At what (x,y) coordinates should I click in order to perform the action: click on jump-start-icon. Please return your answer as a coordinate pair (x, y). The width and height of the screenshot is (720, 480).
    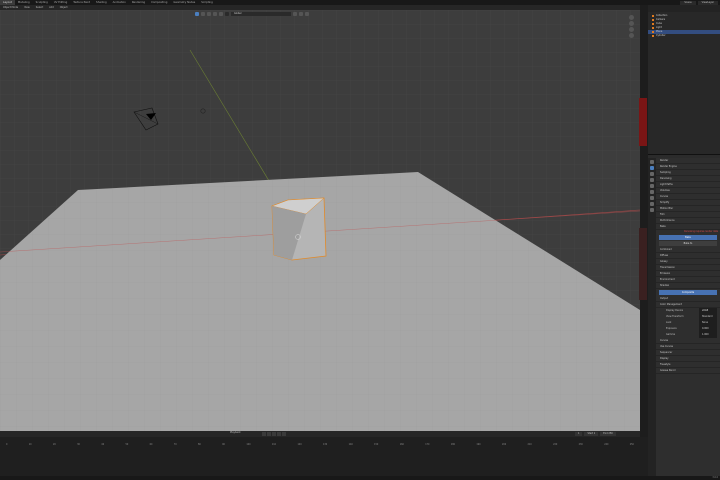
    Looking at the image, I should click on (264, 434).